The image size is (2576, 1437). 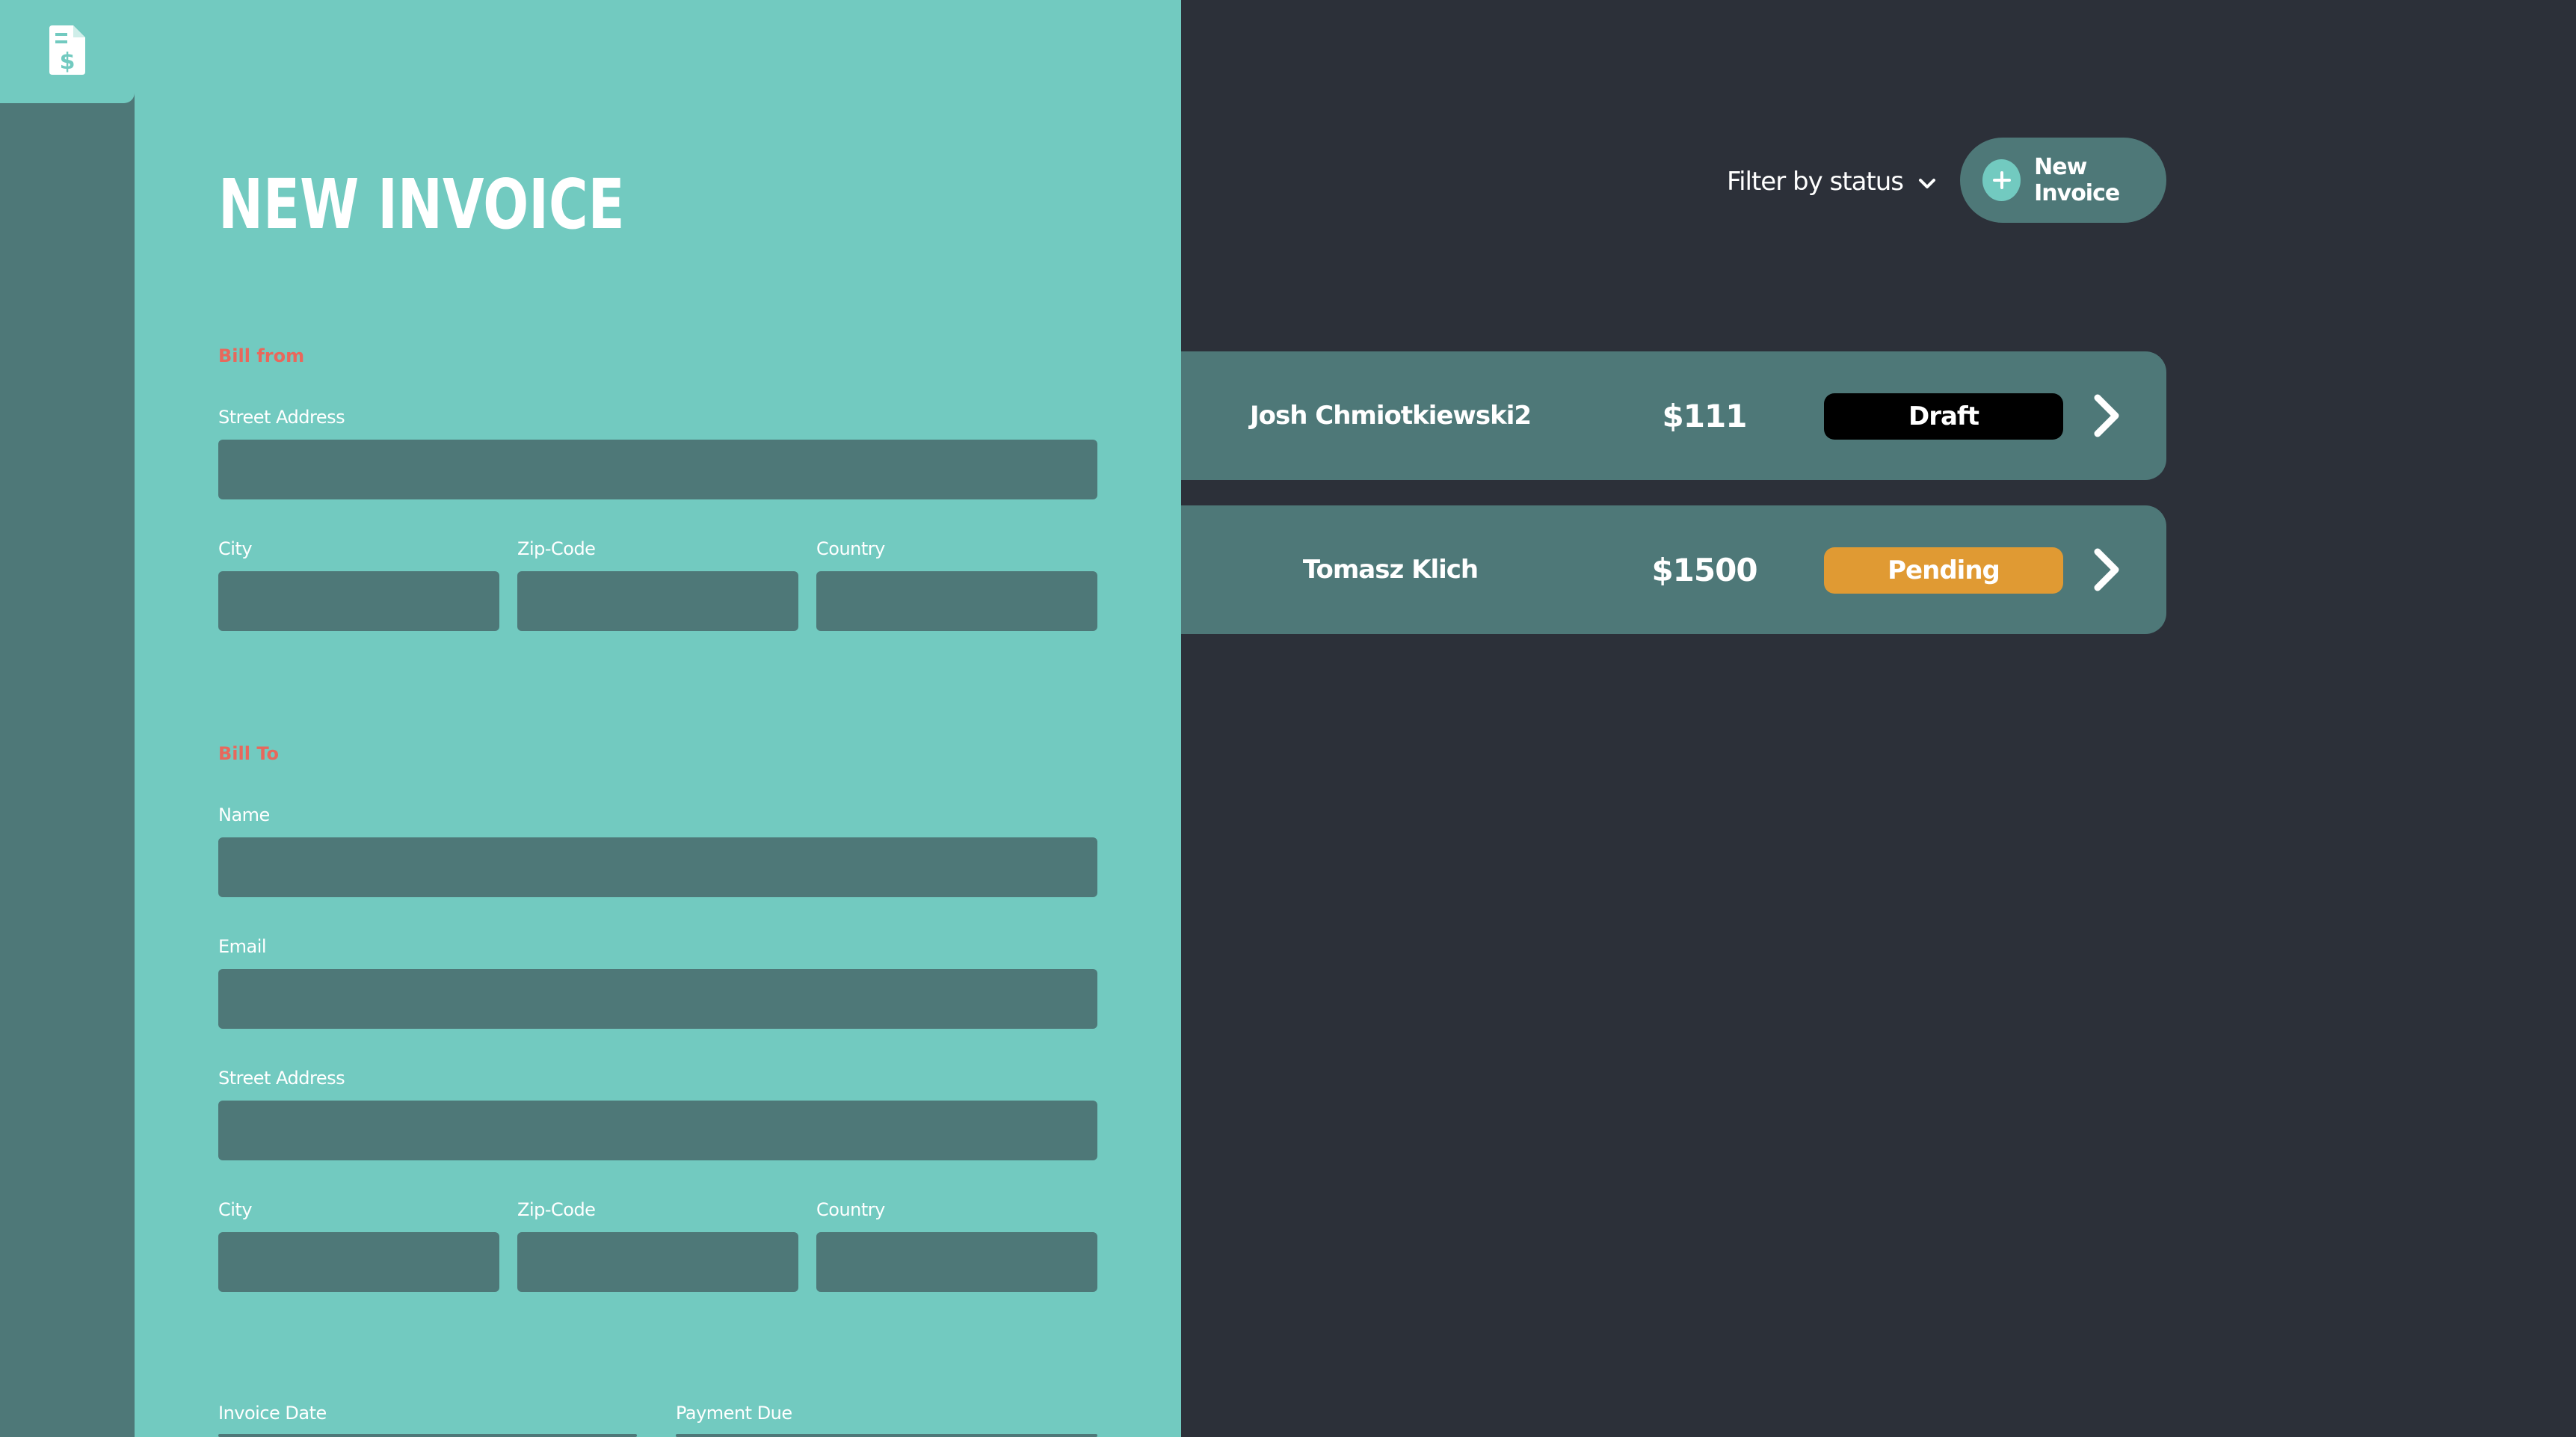 What do you see at coordinates (235, 548) in the screenshot?
I see `bill-from-city-label: City` at bounding box center [235, 548].